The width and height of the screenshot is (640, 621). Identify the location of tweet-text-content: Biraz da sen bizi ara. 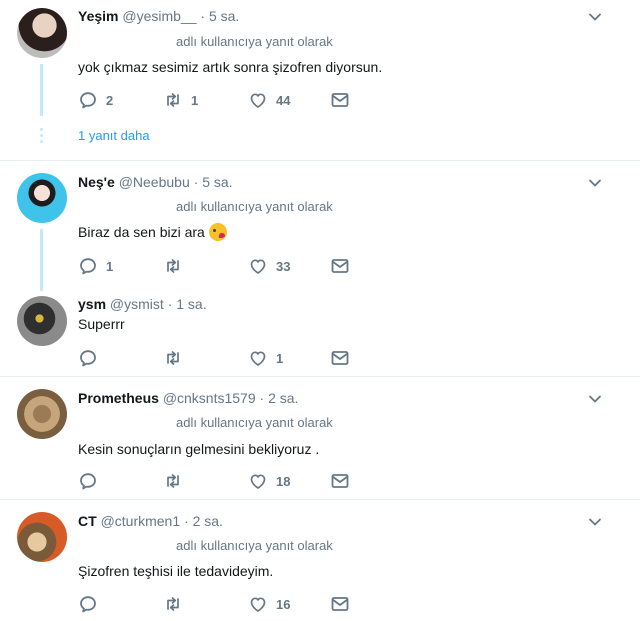
(141, 232).